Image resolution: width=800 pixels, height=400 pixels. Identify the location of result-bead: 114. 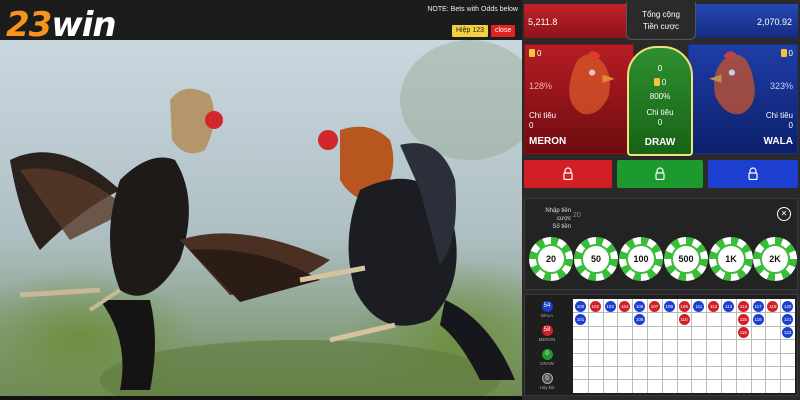
(743, 306).